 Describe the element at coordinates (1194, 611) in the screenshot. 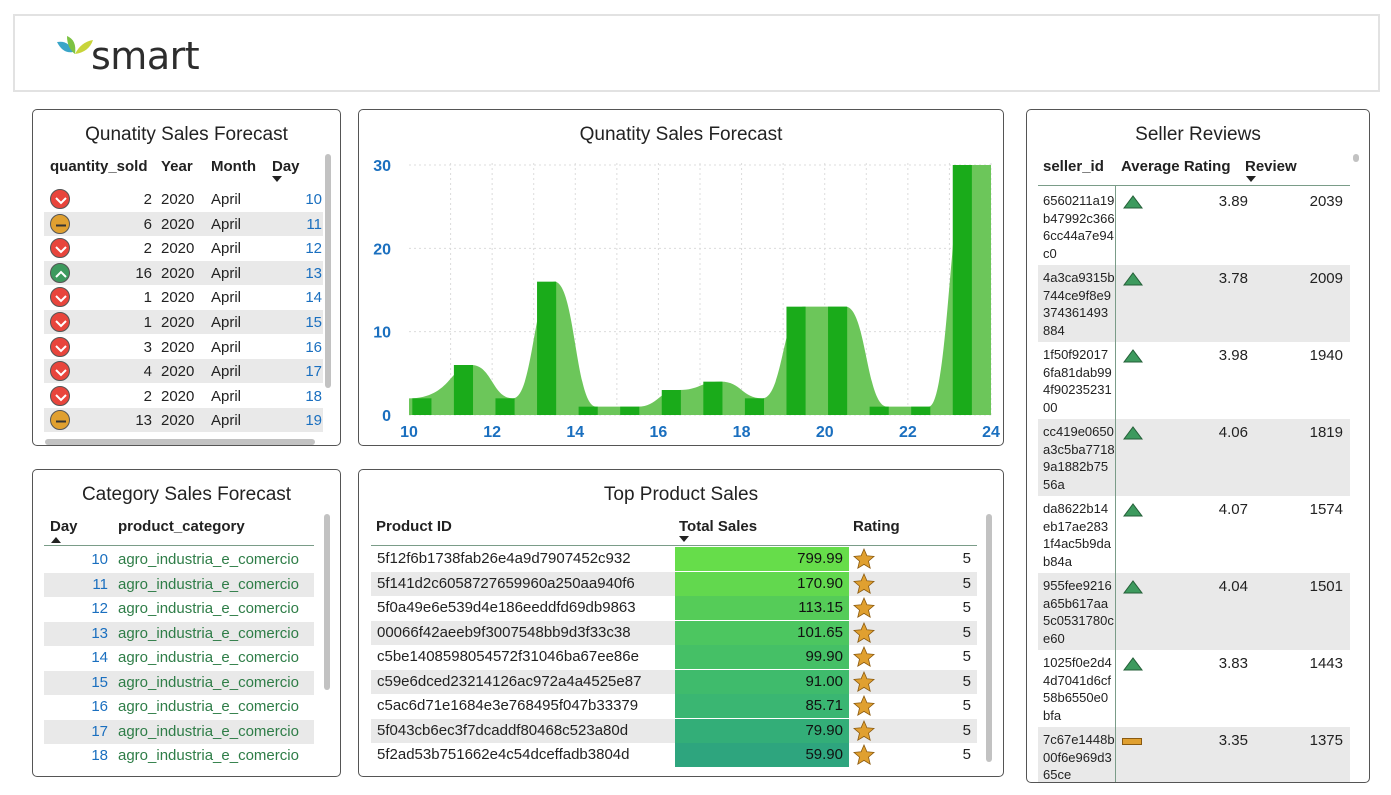

I see `table-row: 955fee9216a65b617aa5c0531780ce60 4.04 1501` at that location.